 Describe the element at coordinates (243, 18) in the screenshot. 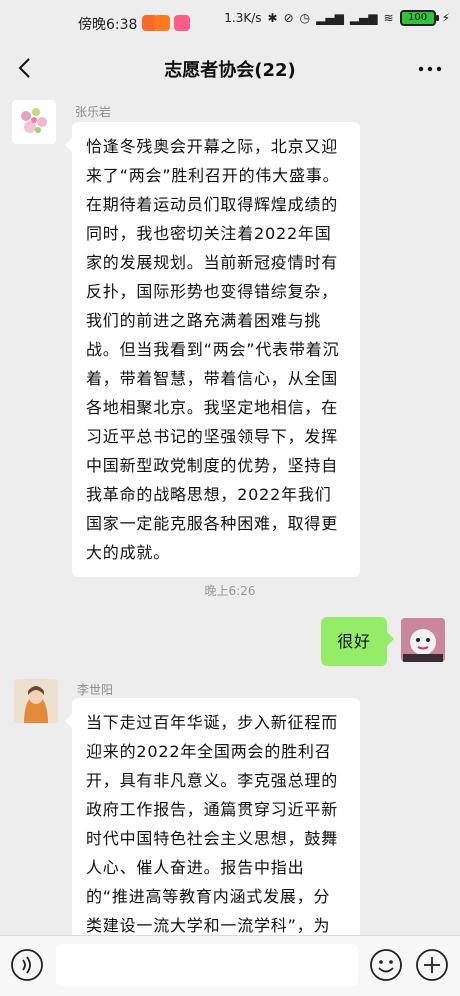

I see `network-speed: 1.3K/s` at that location.